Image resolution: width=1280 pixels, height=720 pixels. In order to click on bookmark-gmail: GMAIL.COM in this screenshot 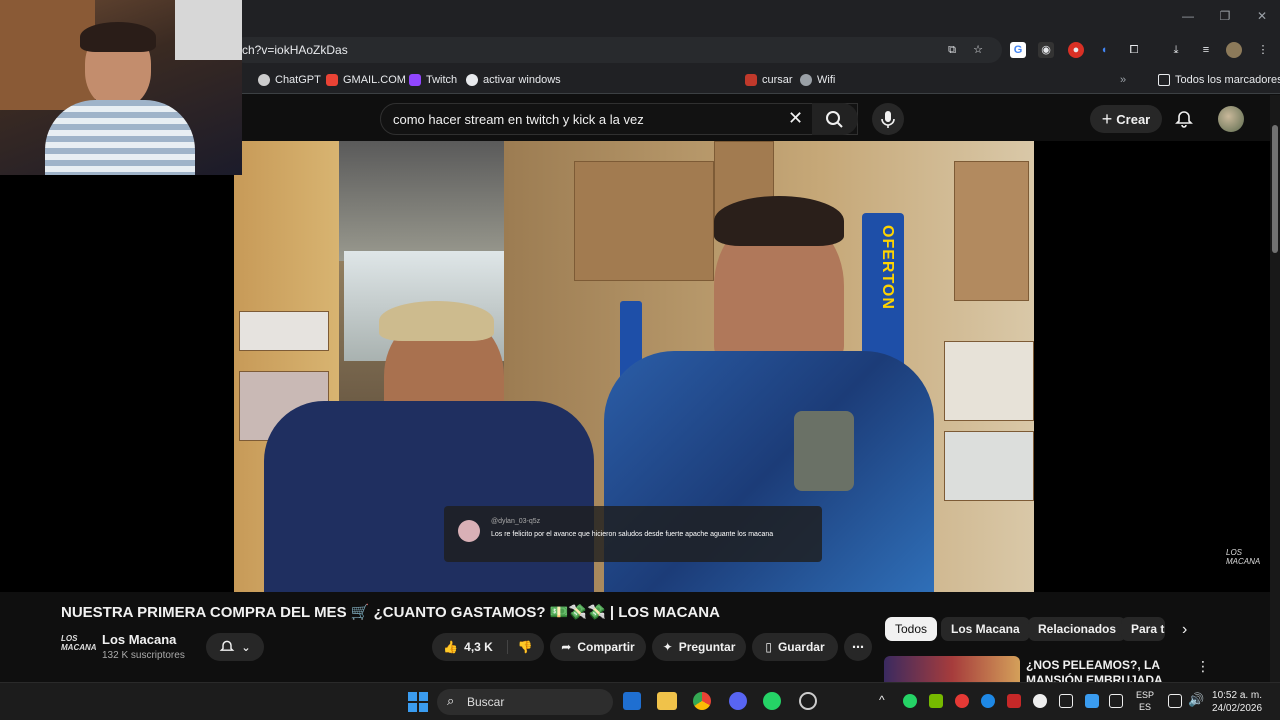, I will do `click(366, 80)`.